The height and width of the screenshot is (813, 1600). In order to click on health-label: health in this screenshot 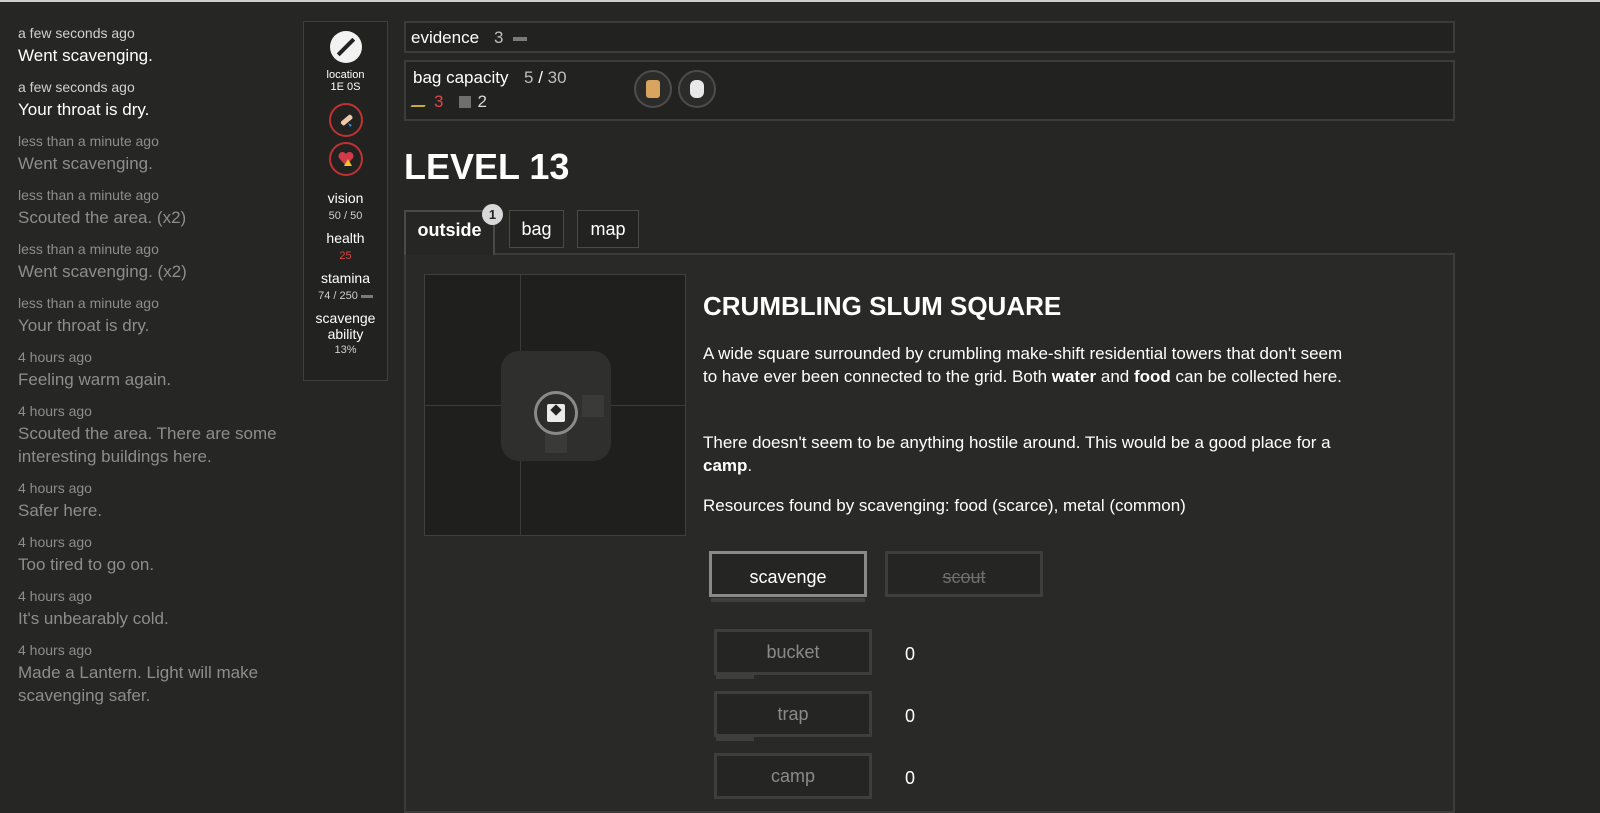, I will do `click(345, 238)`.